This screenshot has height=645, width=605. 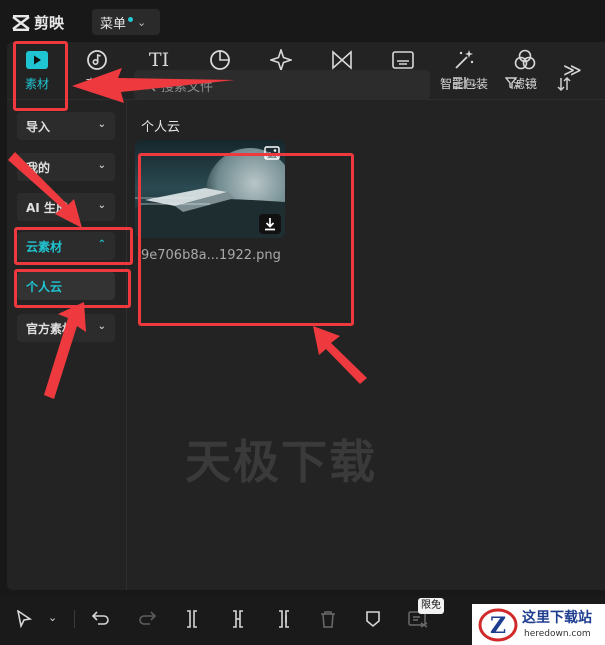 I want to click on view-mode-button: ⌄, so click(x=465, y=83).